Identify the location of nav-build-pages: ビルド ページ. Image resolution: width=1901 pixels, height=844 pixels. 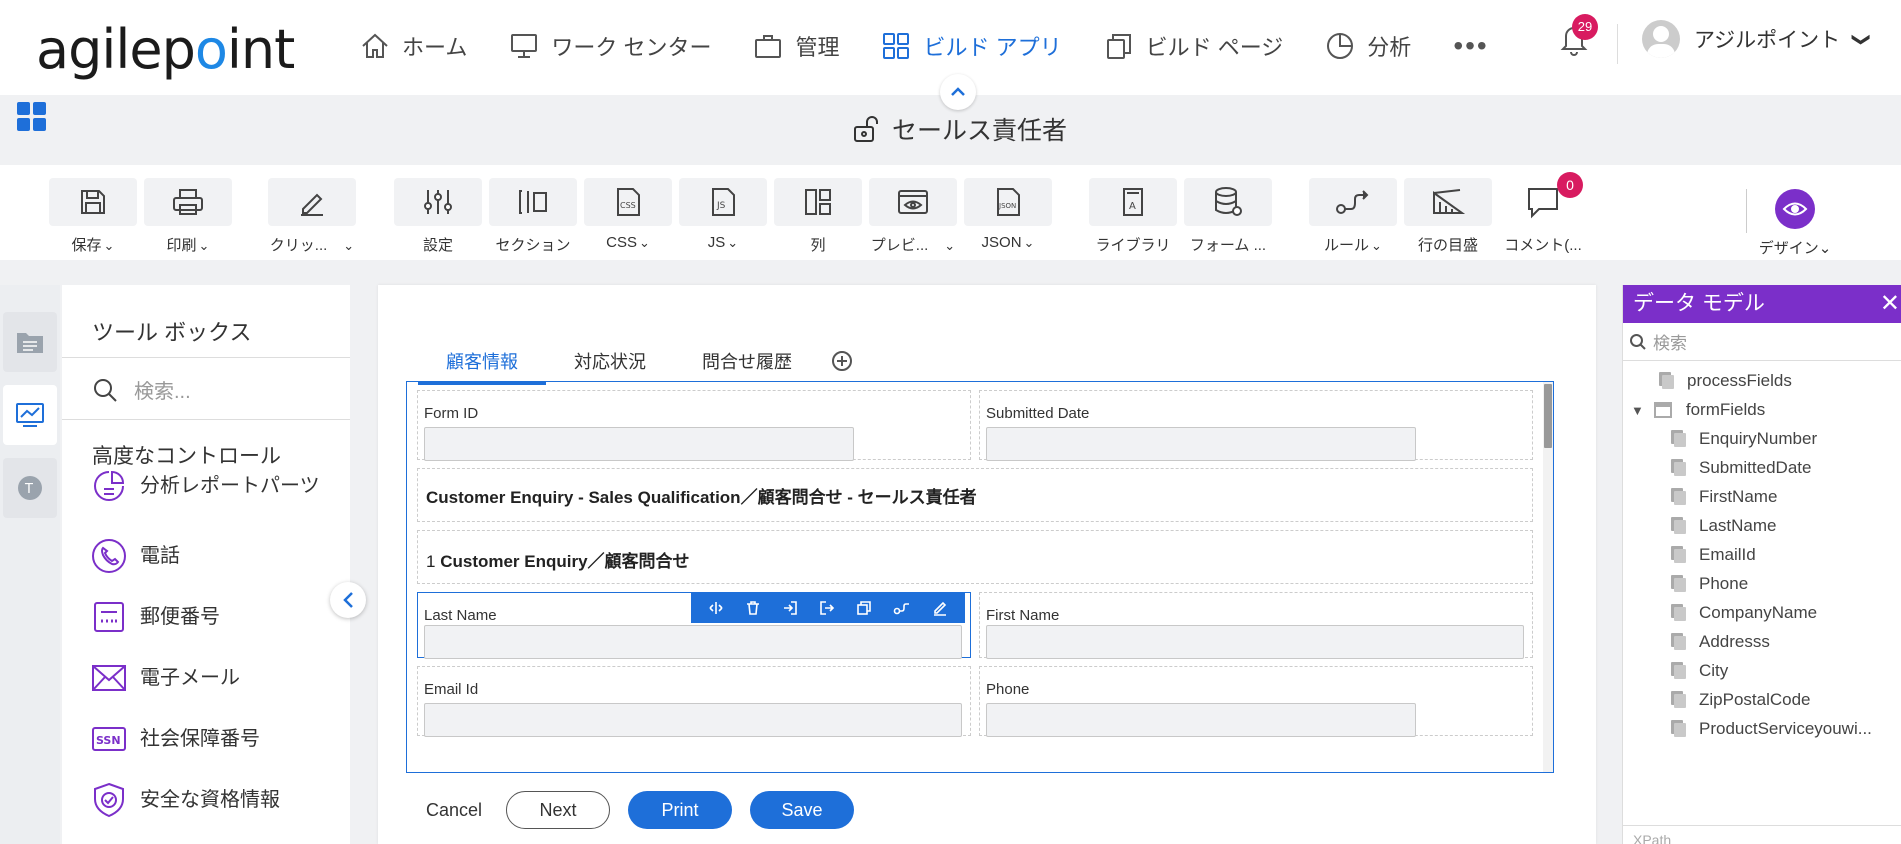
(1193, 46).